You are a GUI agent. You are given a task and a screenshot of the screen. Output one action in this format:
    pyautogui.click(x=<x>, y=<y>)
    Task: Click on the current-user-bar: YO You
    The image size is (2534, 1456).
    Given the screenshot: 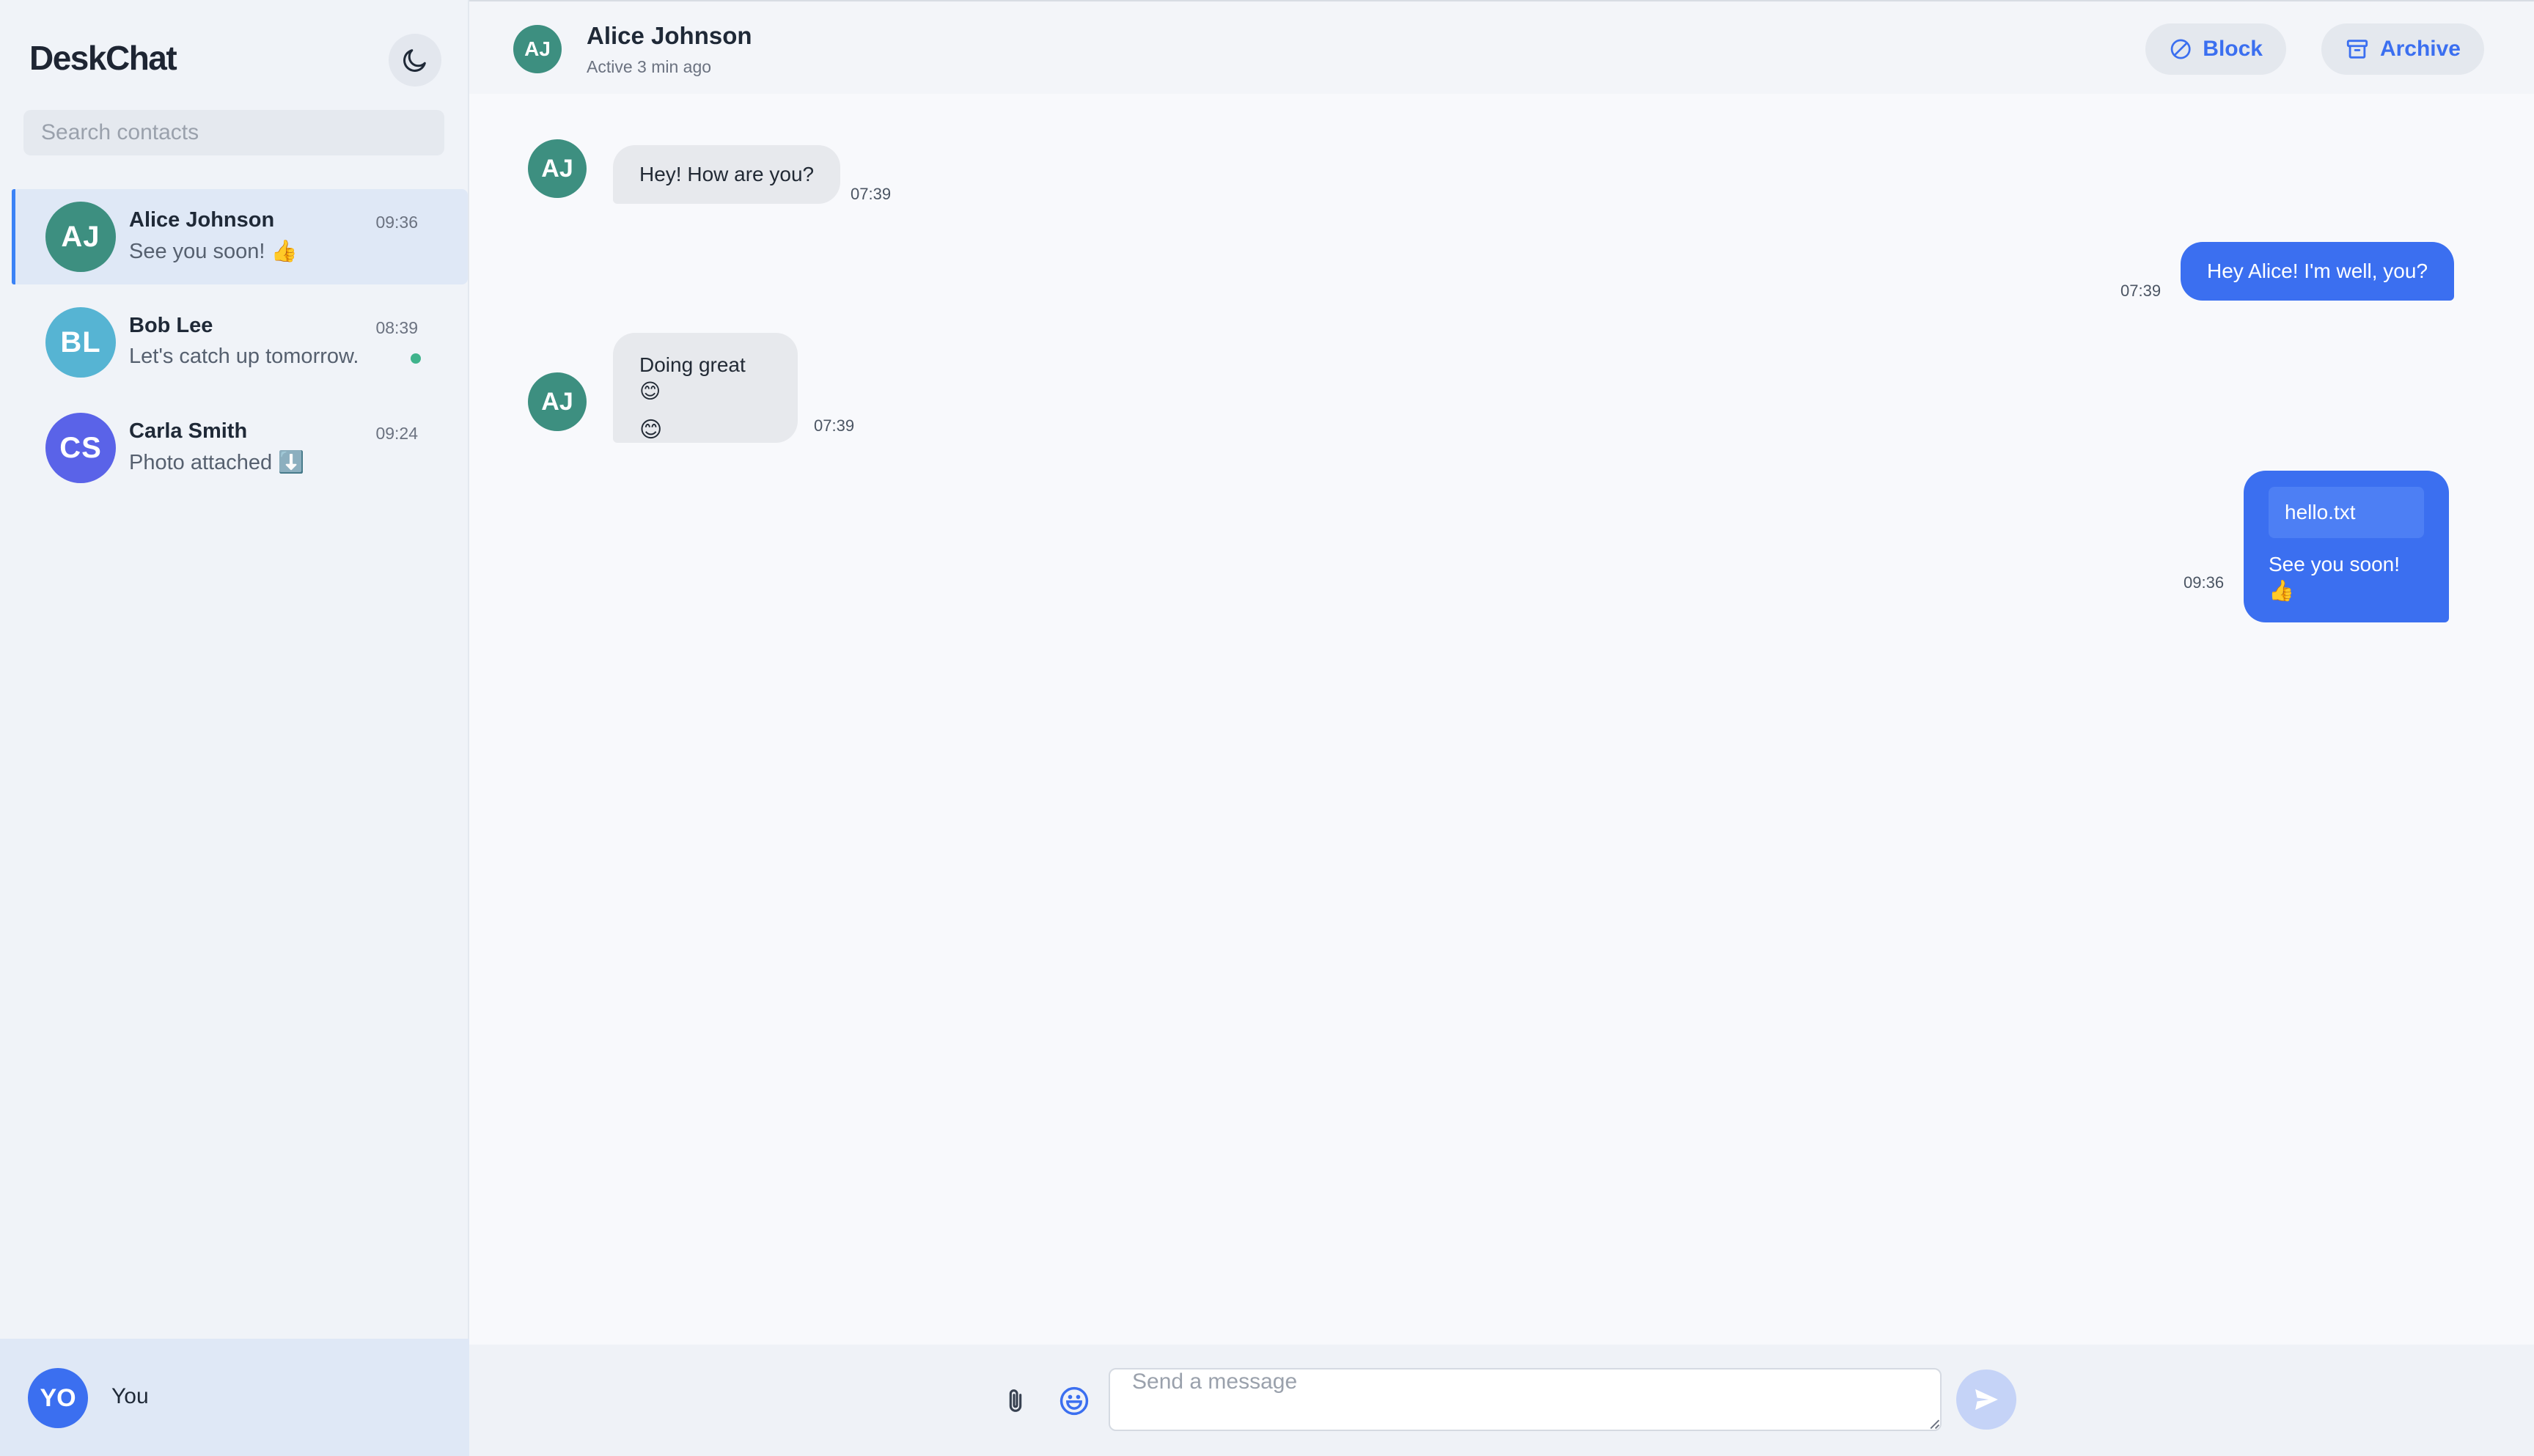 What is the action you would take?
    pyautogui.click(x=234, y=1397)
    